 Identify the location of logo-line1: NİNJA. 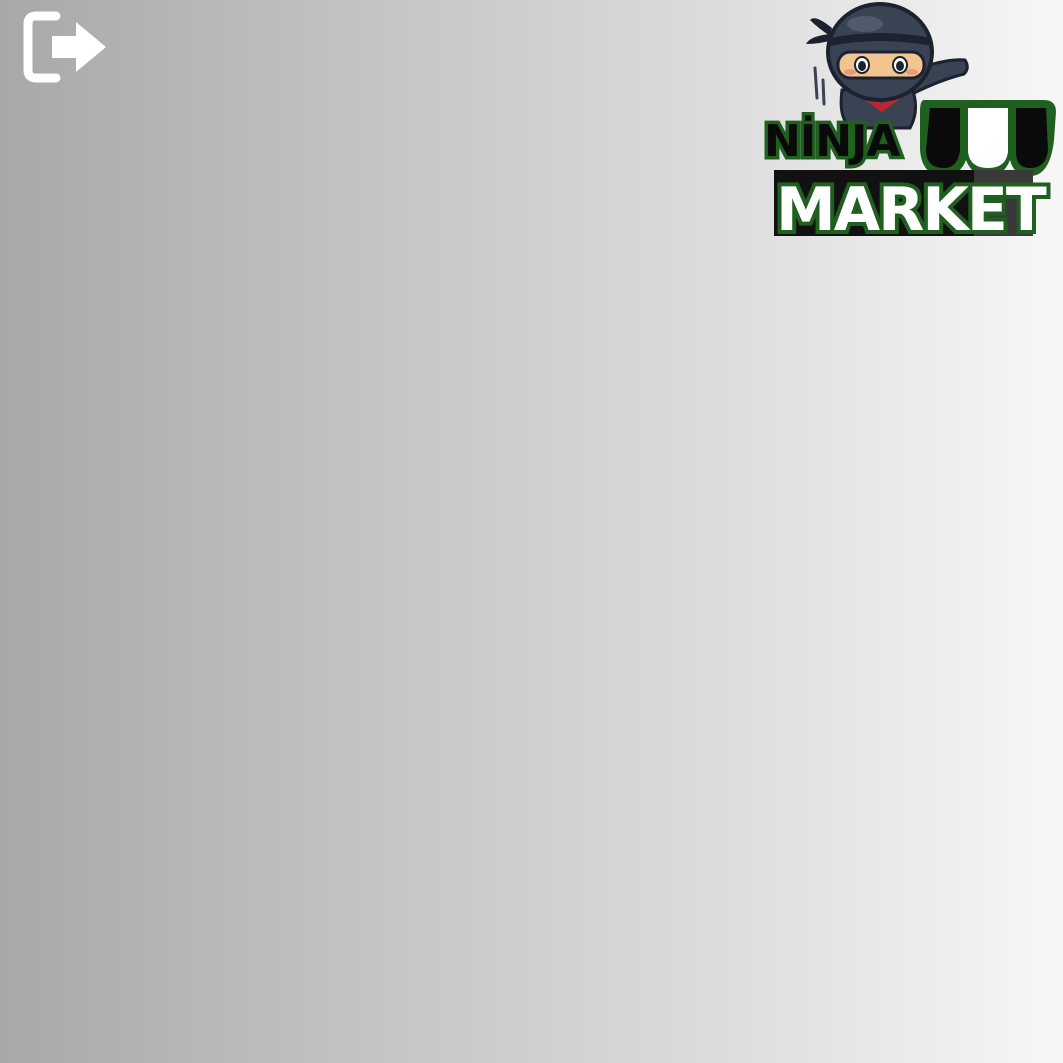
(832, 140).